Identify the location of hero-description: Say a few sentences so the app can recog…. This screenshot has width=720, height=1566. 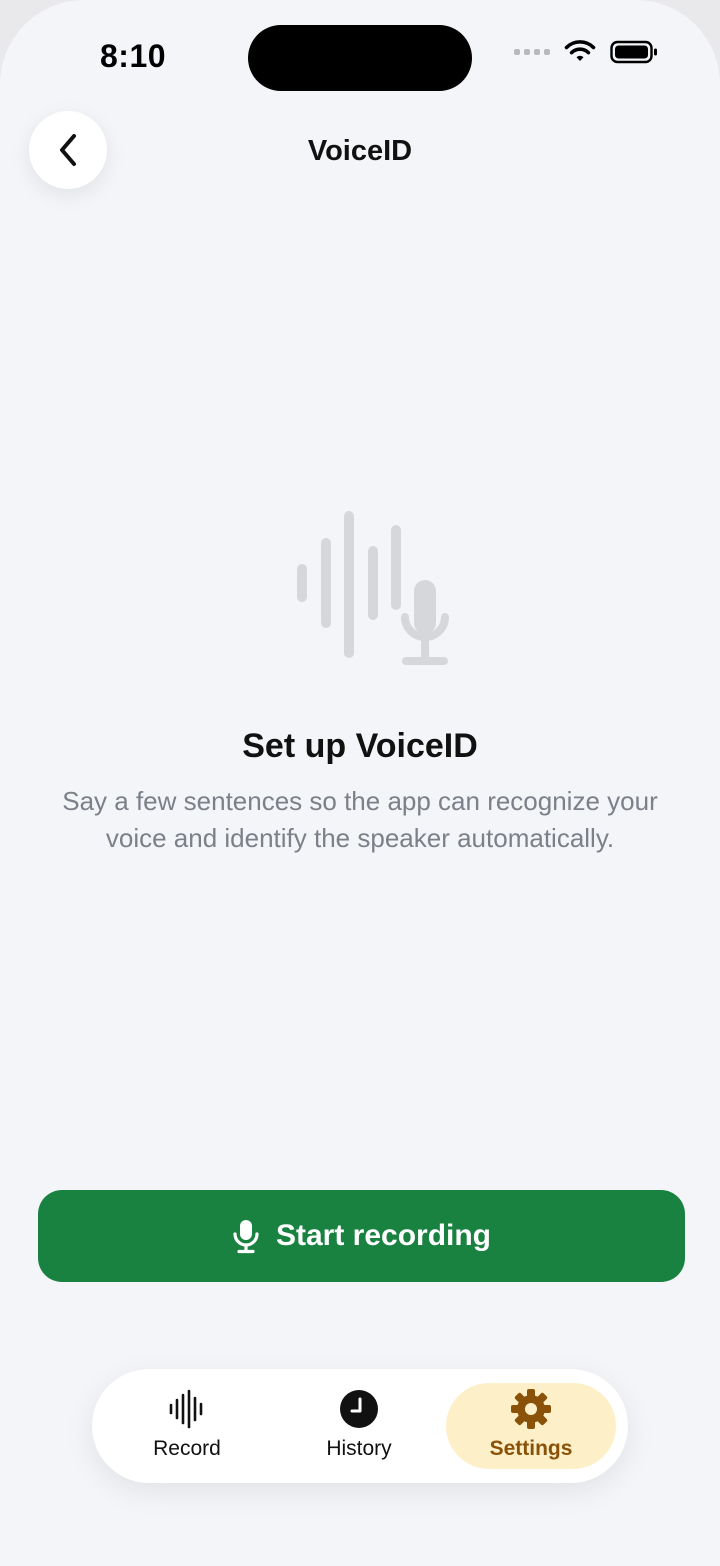
(360, 819).